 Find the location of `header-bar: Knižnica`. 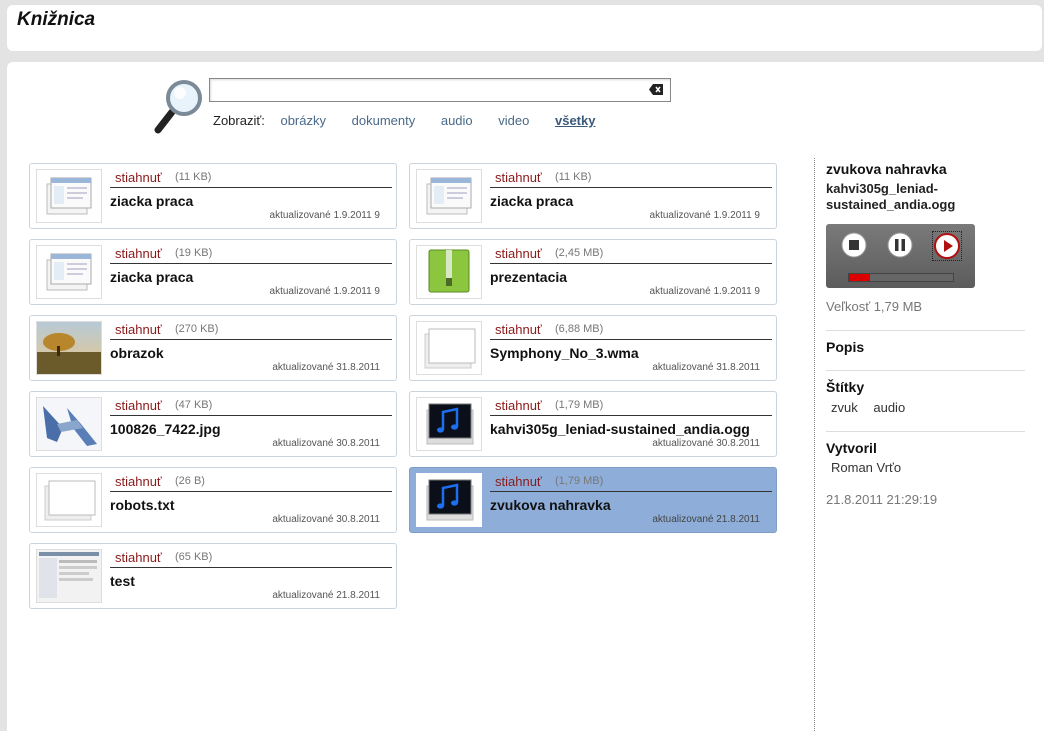

header-bar: Knižnica is located at coordinates (524, 28).